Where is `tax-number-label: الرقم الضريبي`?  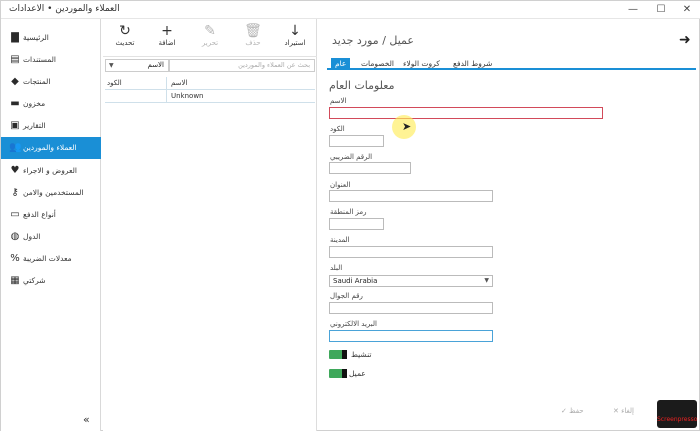 tax-number-label: الرقم الضريبي is located at coordinates (351, 157).